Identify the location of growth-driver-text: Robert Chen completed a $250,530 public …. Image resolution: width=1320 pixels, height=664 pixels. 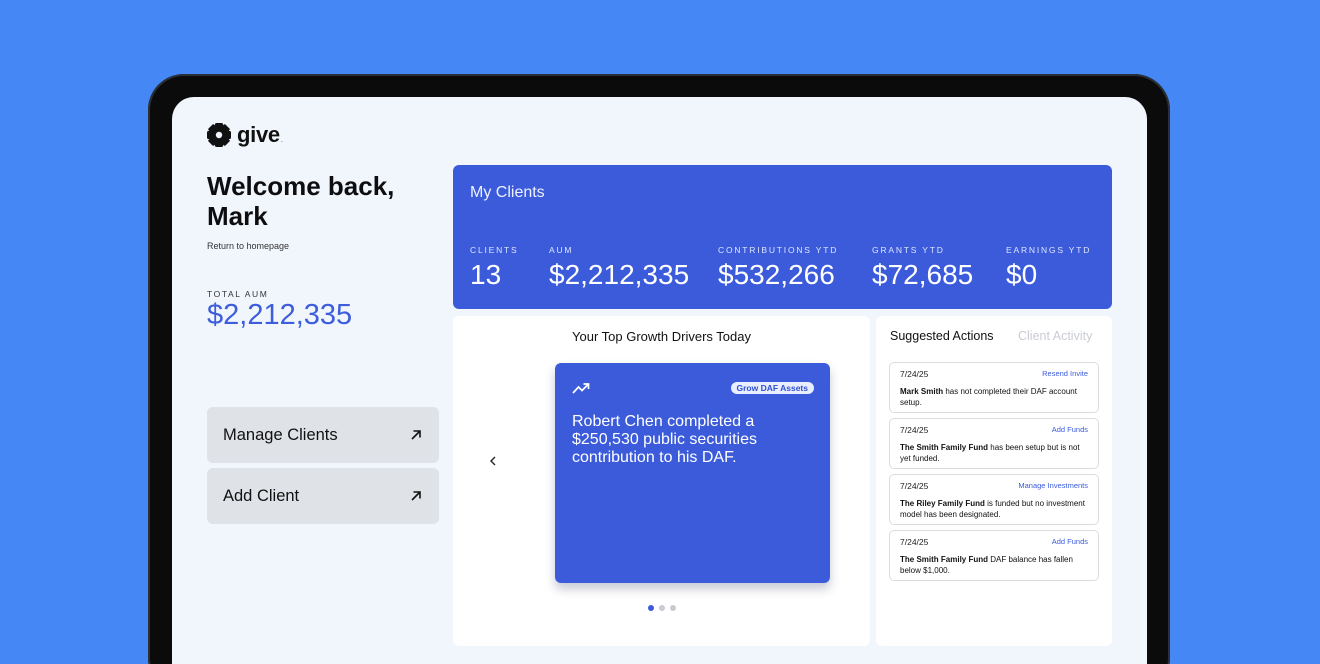
(665, 439).